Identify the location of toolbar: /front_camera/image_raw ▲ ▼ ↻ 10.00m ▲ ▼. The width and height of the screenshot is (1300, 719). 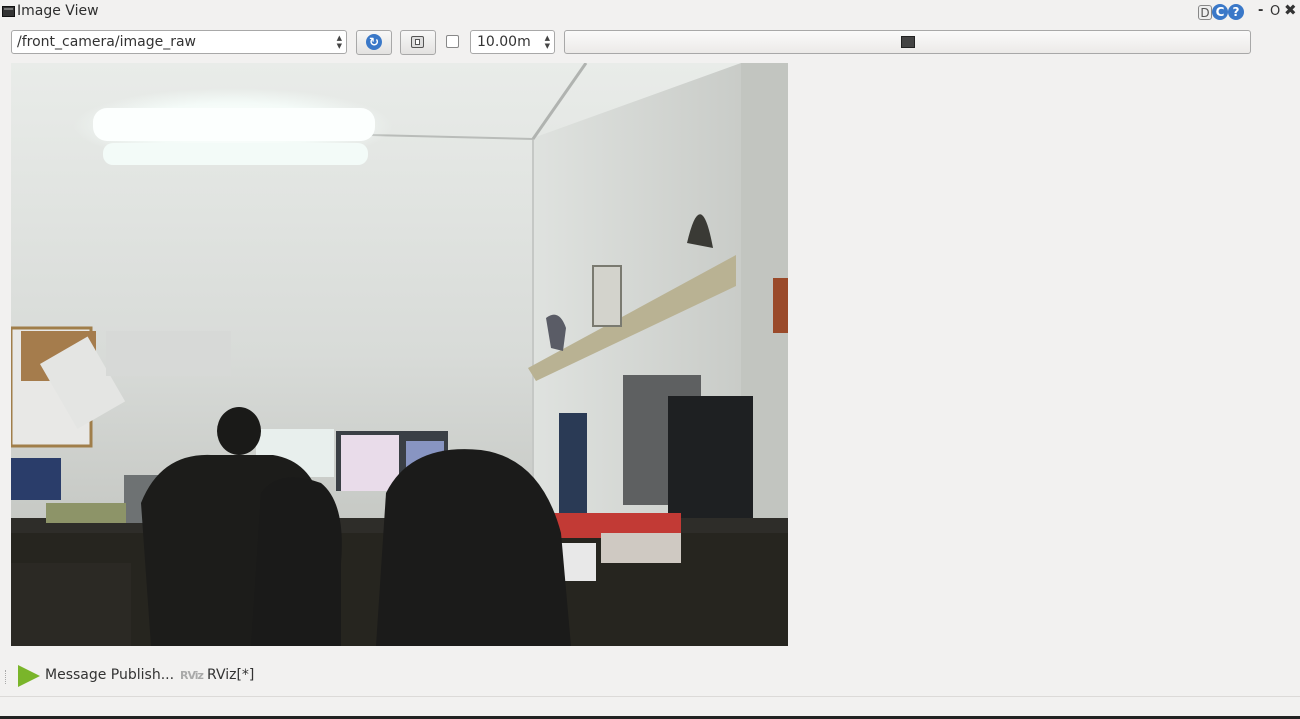
(650, 43).